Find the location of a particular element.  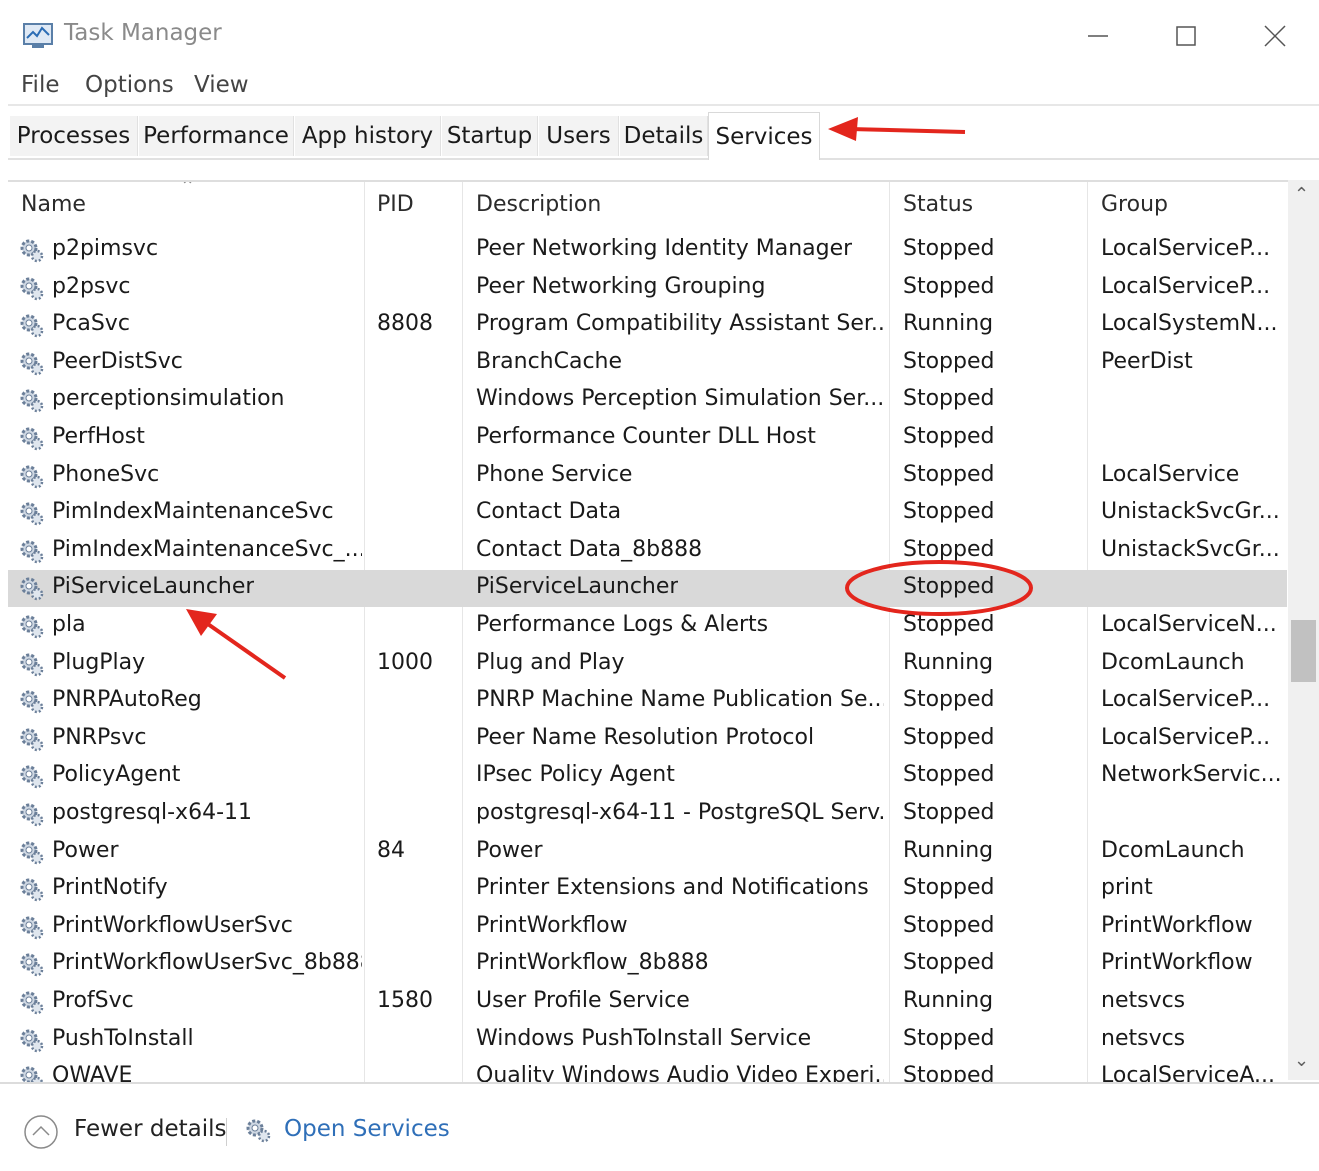

close-button is located at coordinates (1275, 36).